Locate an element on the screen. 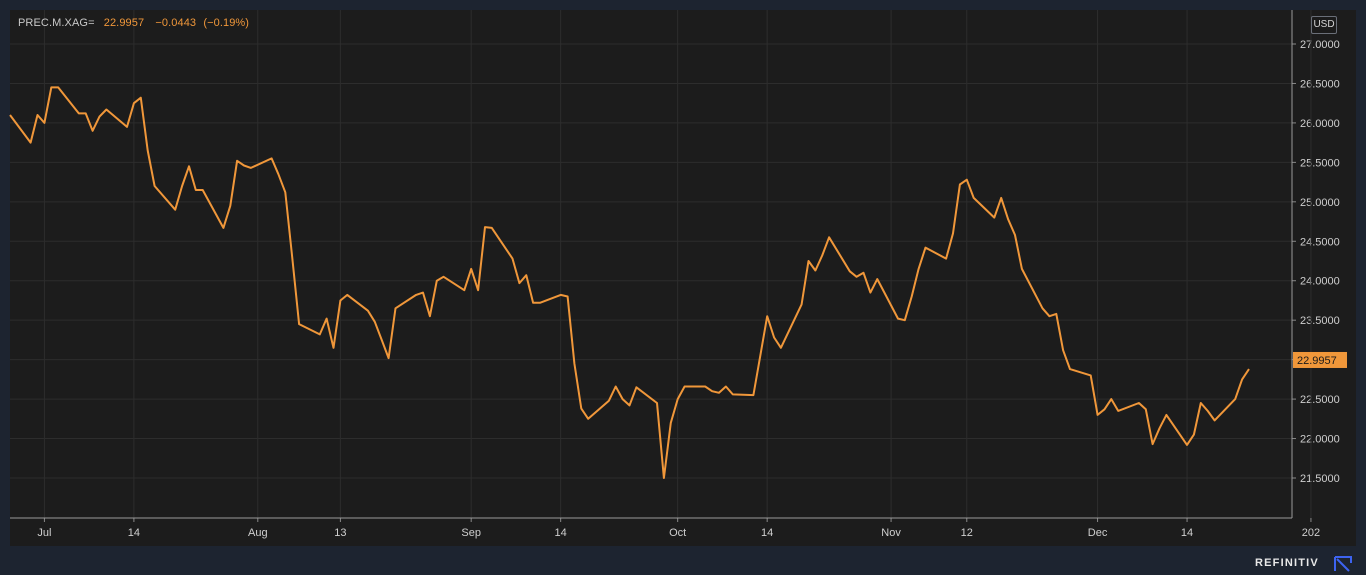 The image size is (1366, 575). x-tick-label: Jul is located at coordinates (44, 533).